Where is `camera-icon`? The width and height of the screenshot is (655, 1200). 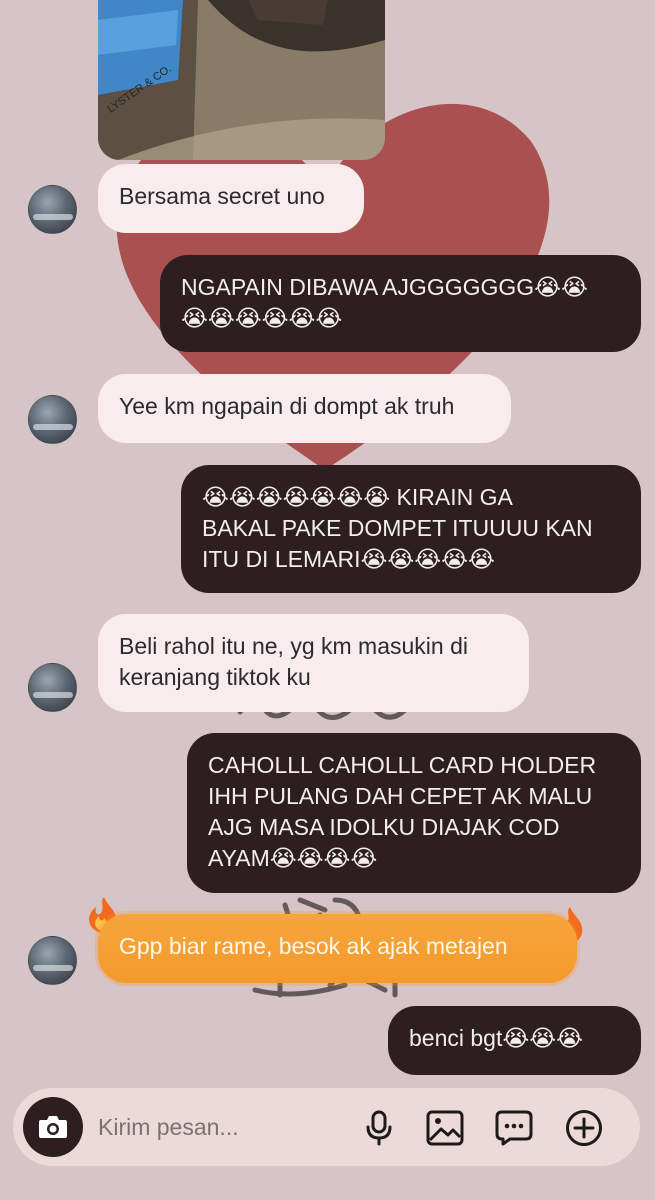 camera-icon is located at coordinates (53, 1127).